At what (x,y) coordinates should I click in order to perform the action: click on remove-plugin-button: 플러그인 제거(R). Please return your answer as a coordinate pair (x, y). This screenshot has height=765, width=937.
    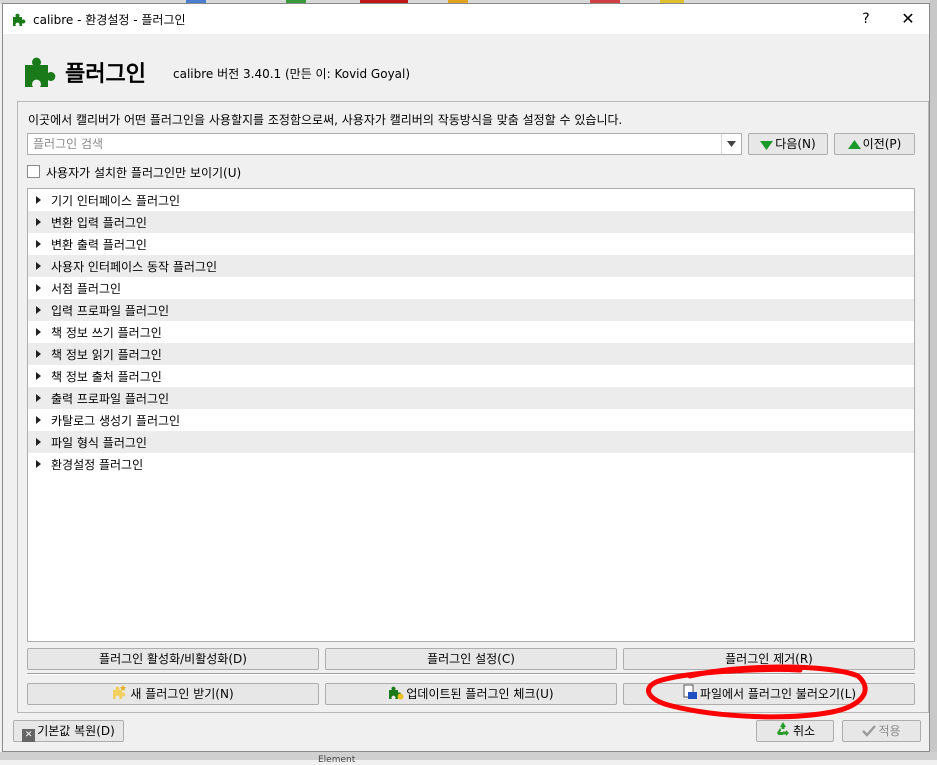
    Looking at the image, I should click on (769, 659).